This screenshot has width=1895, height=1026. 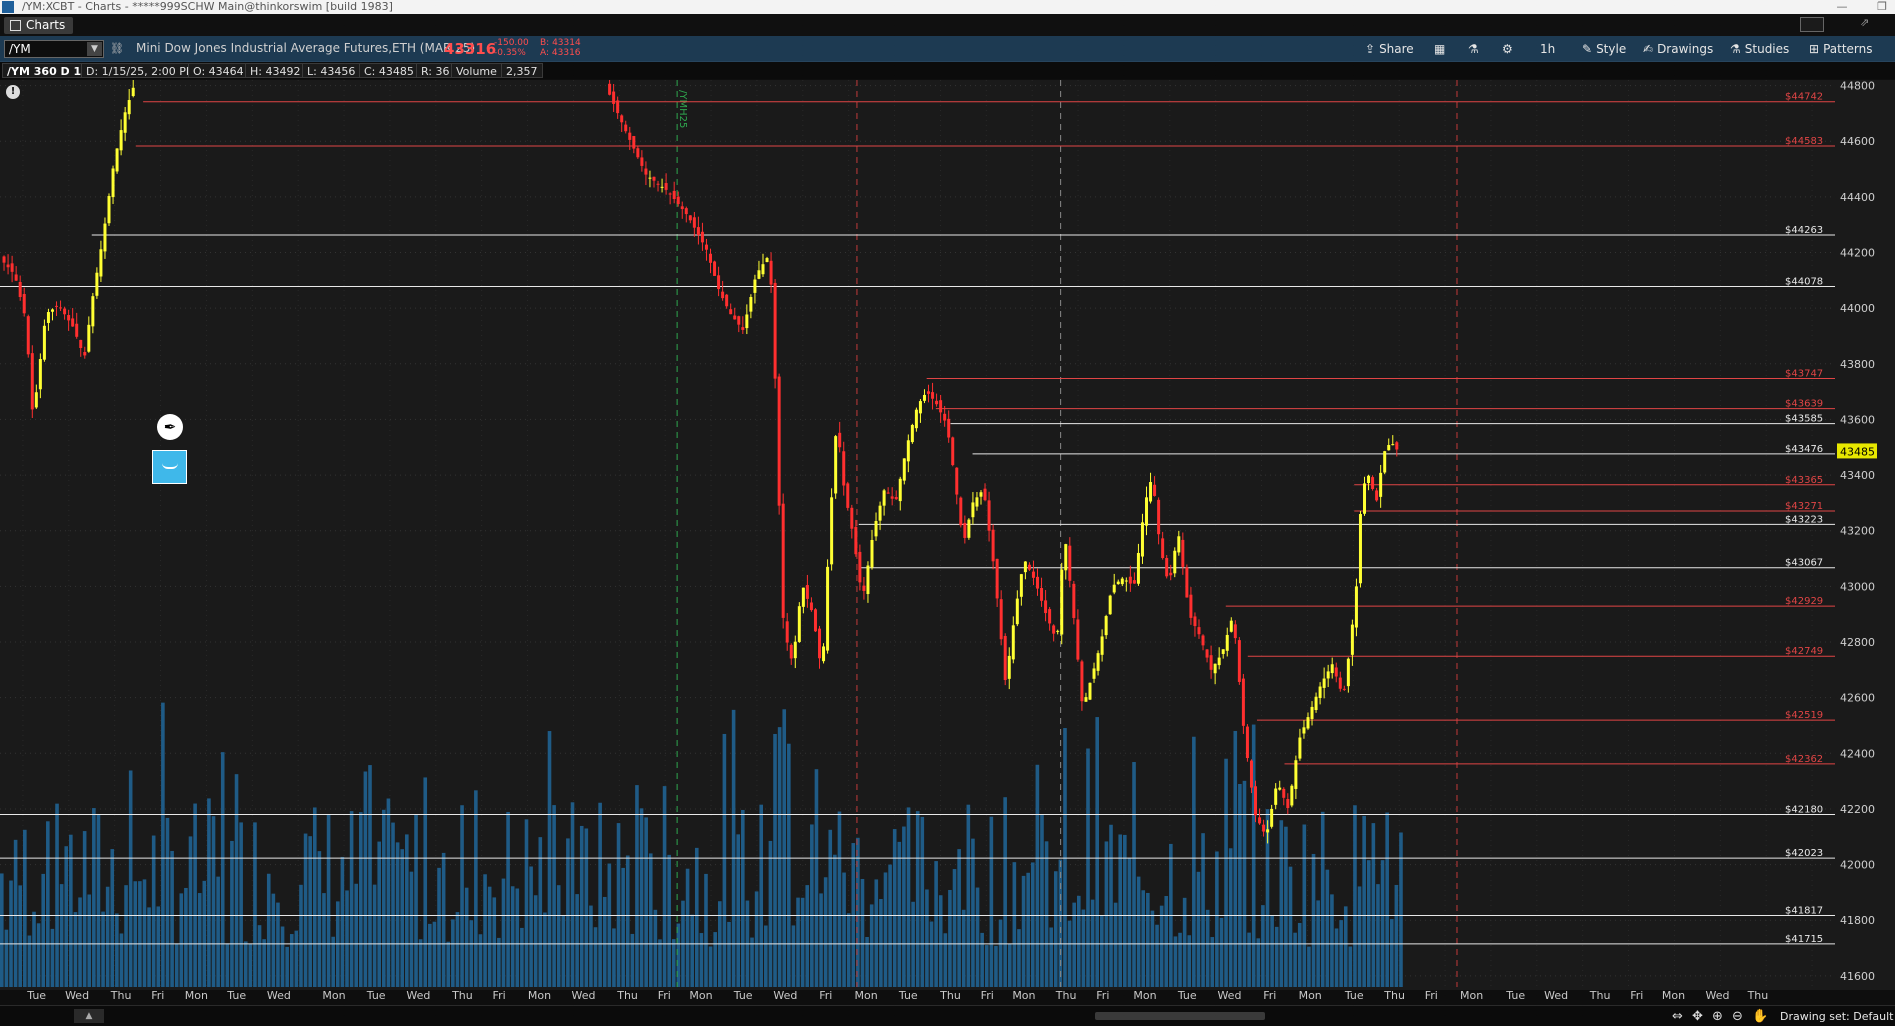 What do you see at coordinates (1441, 49) in the screenshot?
I see `grid-button: ▦` at bounding box center [1441, 49].